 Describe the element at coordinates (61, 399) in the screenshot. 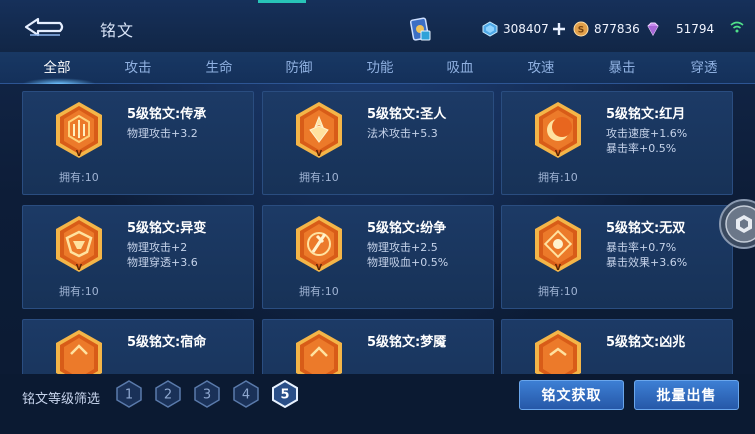

I see `level-filter-label: 铭文等级筛选` at that location.